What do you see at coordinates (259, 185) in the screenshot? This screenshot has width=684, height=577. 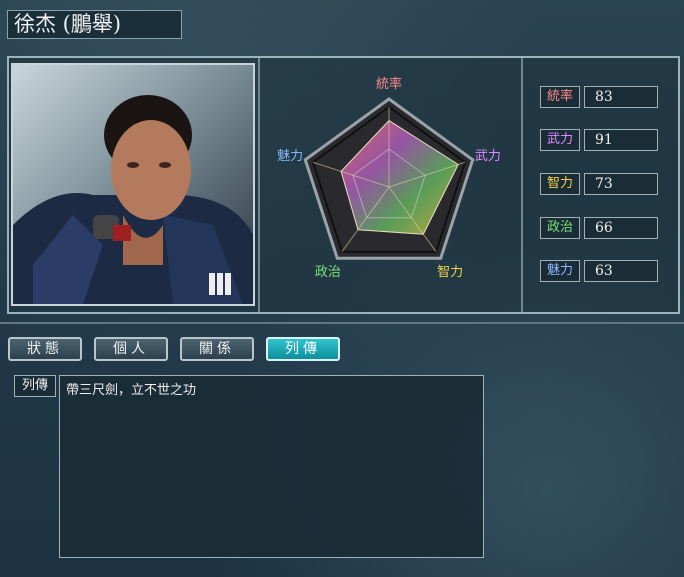 I see `divider-left` at bounding box center [259, 185].